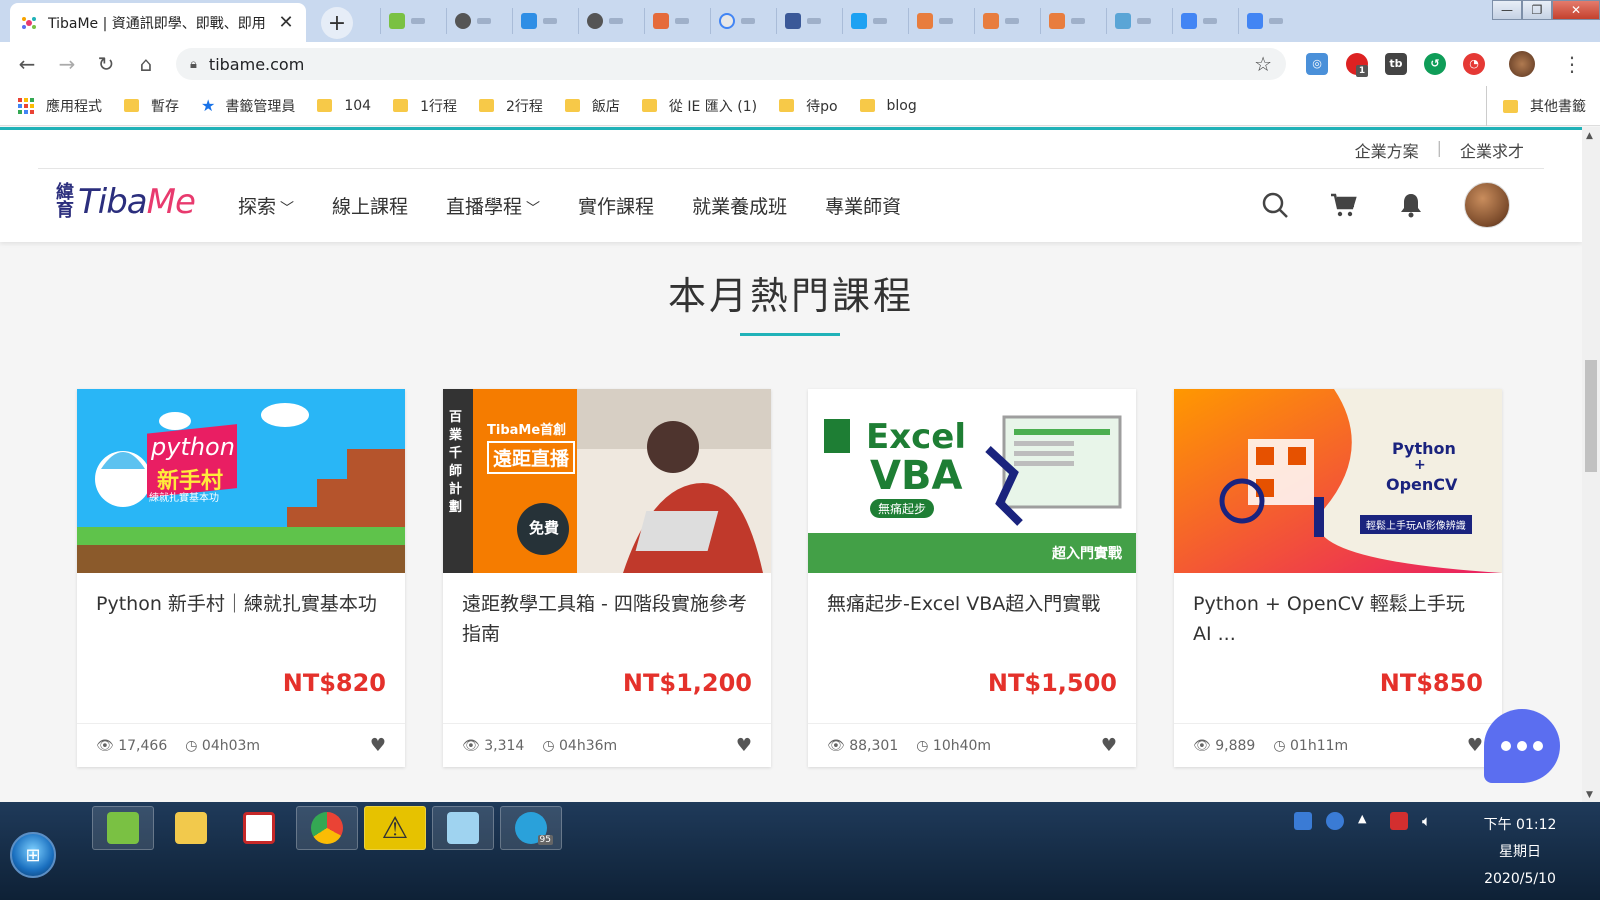 Image resolution: width=1600 pixels, height=900 pixels. Describe the element at coordinates (146, 64) in the screenshot. I see `home-icon: ⌂` at that location.